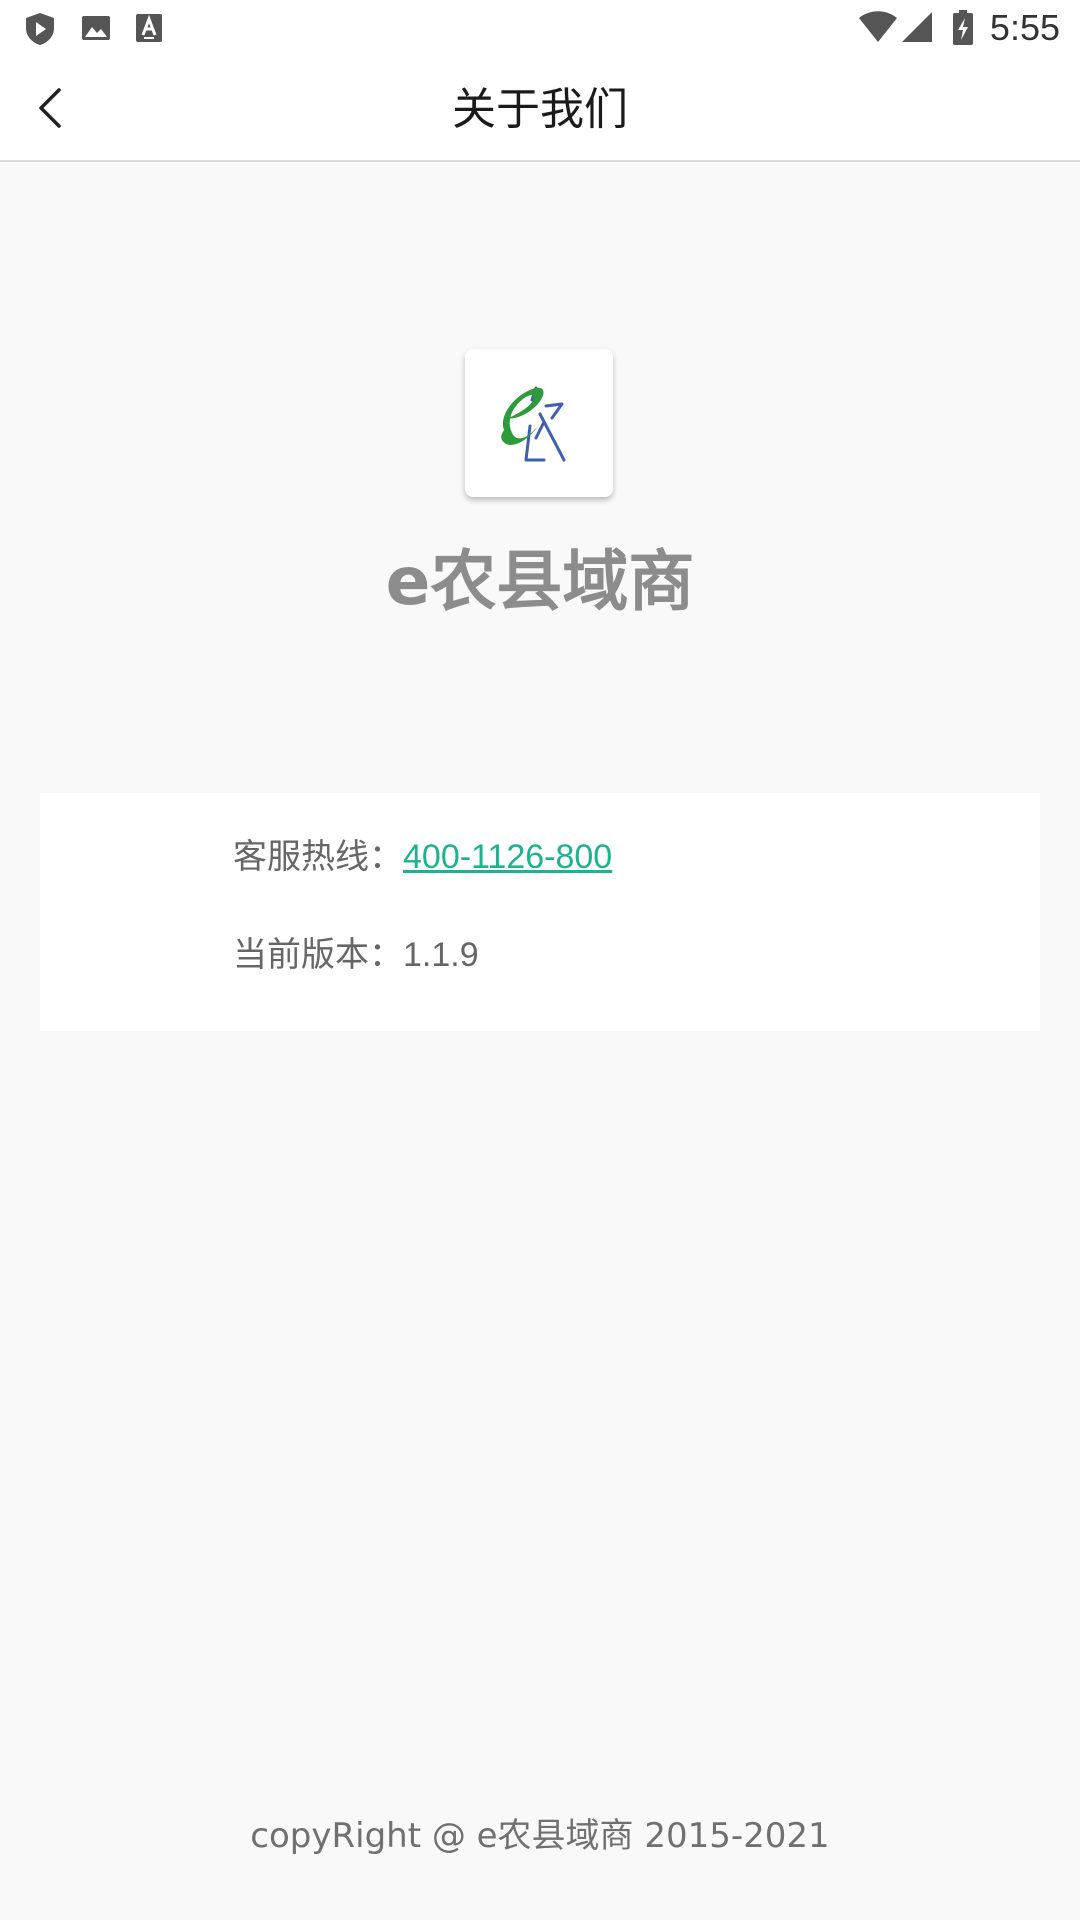  What do you see at coordinates (917, 29) in the screenshot?
I see `cellular-signal-icon` at bounding box center [917, 29].